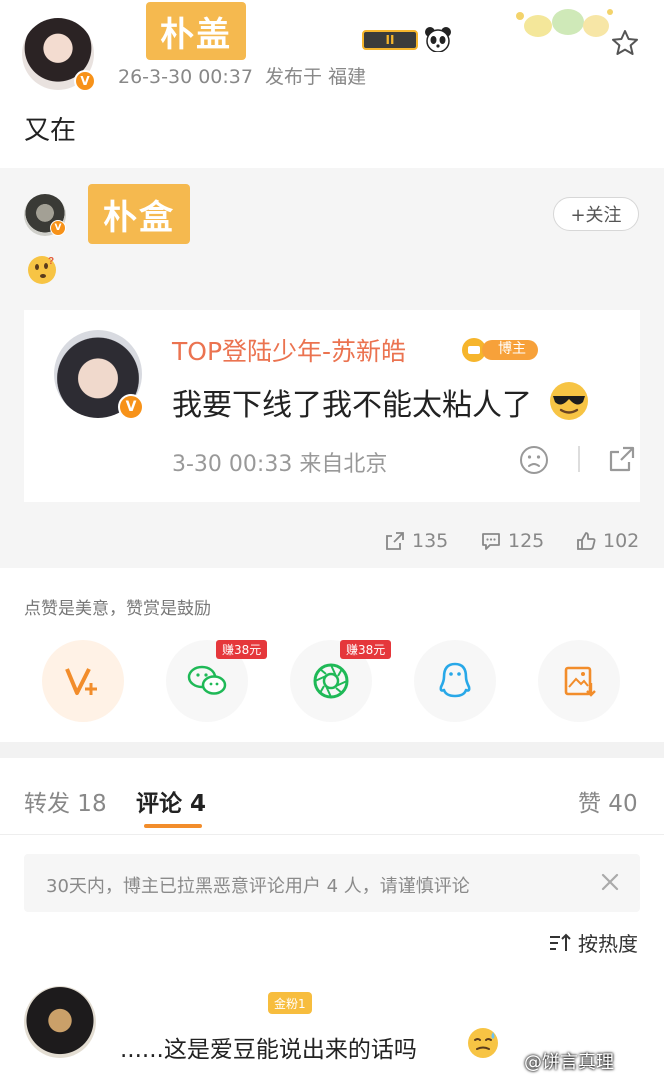 This screenshot has width=664, height=1080. Describe the element at coordinates (117, 609) in the screenshot. I see `reward-caption: 点赞是美意，赞赏是鼓励` at that location.